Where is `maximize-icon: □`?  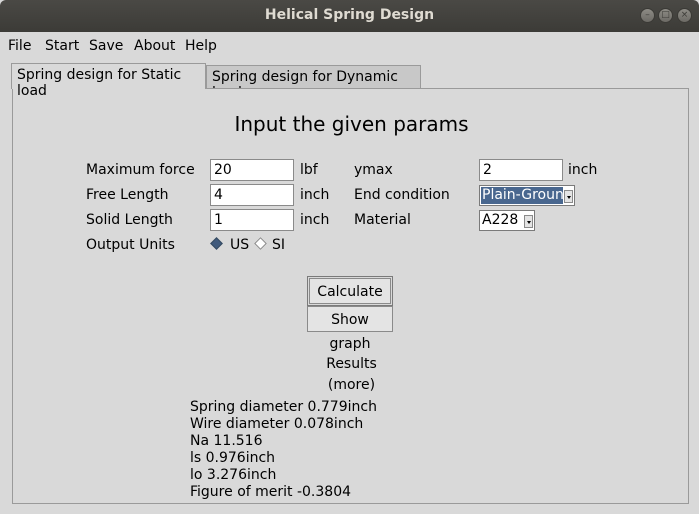 maximize-icon: □ is located at coordinates (665, 15).